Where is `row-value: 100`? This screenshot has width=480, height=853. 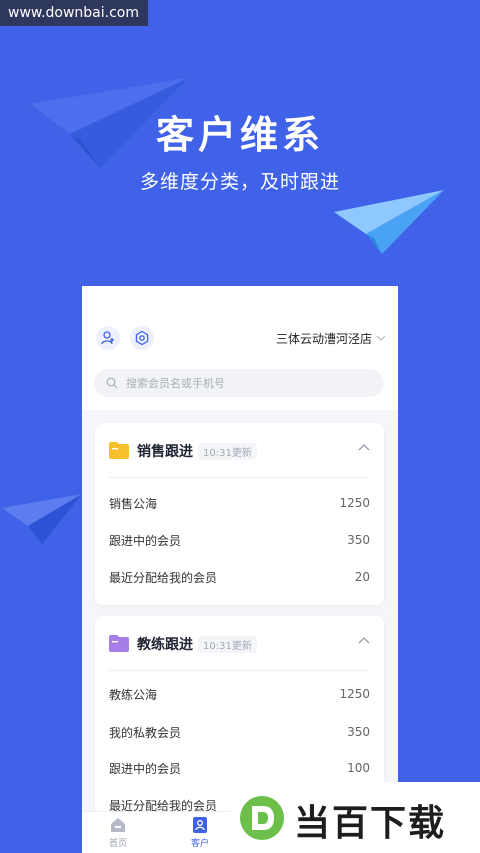 row-value: 100 is located at coordinates (358, 768).